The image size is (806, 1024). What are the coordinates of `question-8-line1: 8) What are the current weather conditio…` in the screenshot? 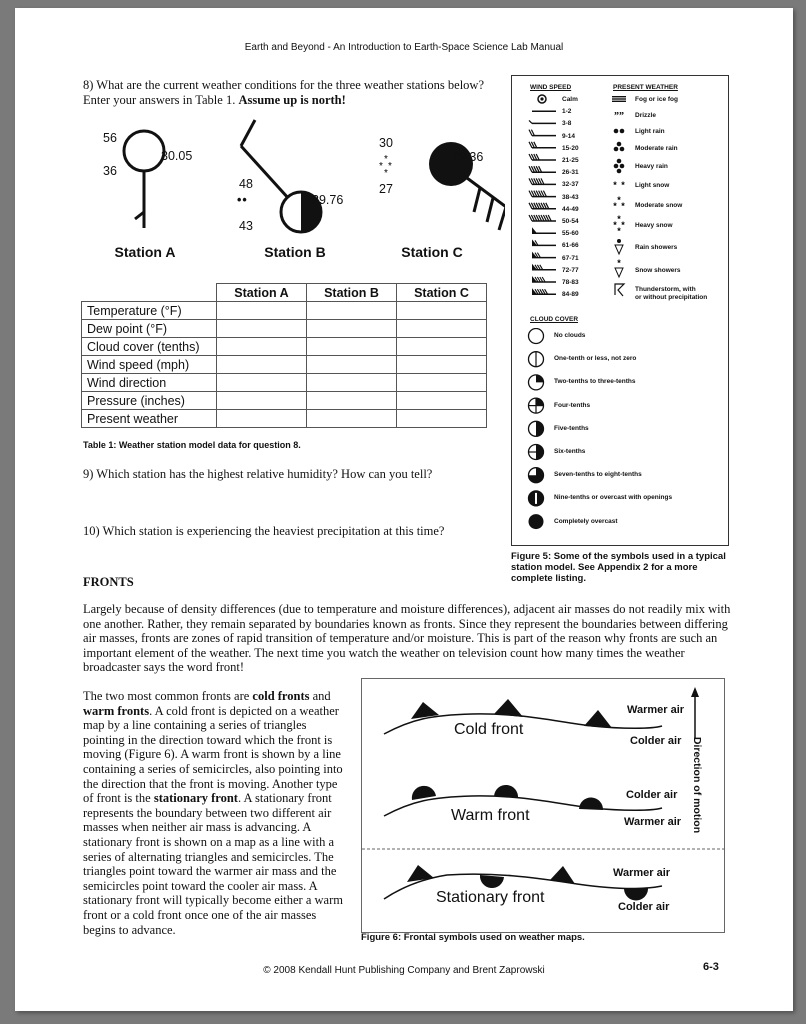 It's located at (283, 85).